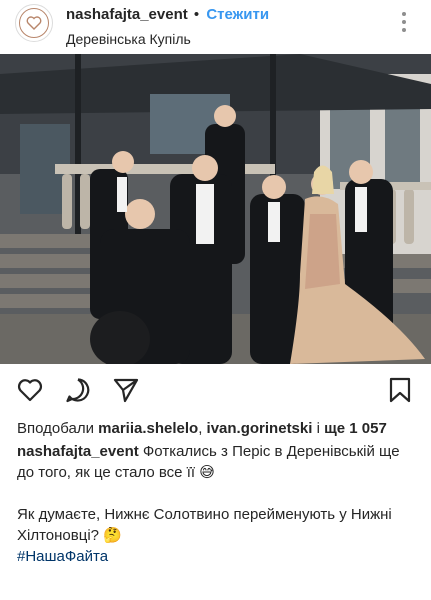 The height and width of the screenshot is (600, 431). I want to click on likes-prefix: Вподобали, so click(55, 428).